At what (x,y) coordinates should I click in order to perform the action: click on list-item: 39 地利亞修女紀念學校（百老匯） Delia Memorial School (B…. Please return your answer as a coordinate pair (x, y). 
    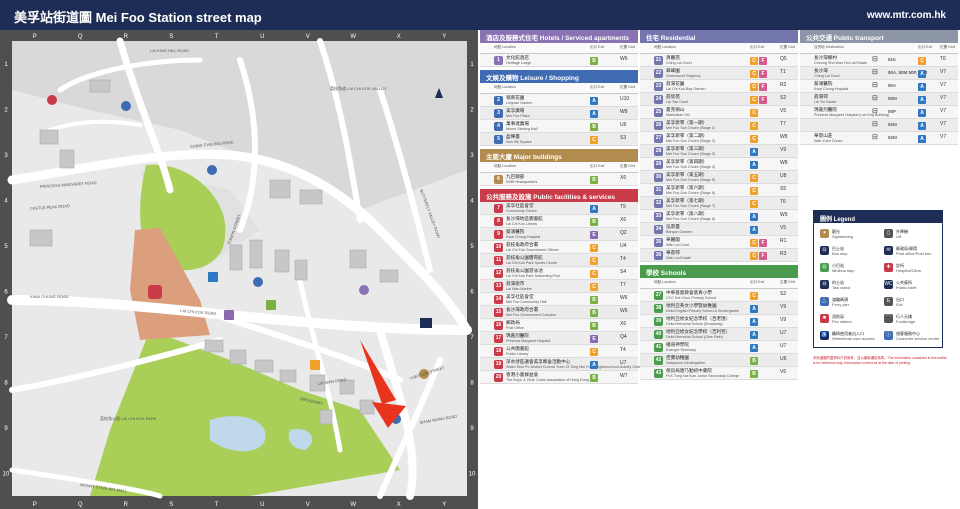
    Looking at the image, I should click on (719, 321).